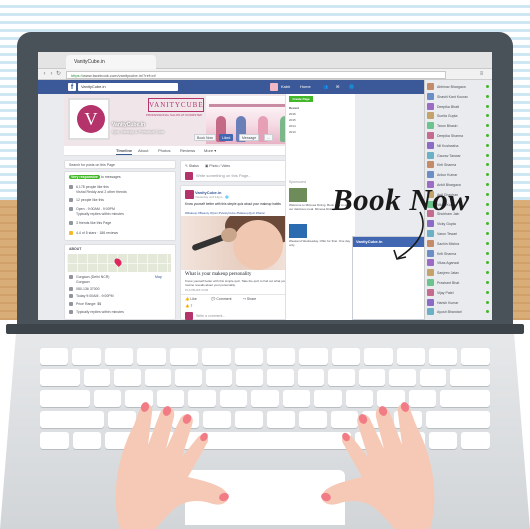  I want to click on tab-photos: Photos, so click(164, 151).